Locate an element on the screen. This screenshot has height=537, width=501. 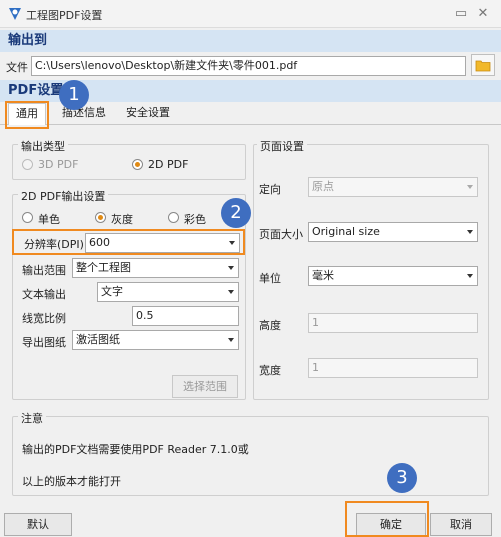
radio-mono-label: 单色 is located at coordinates (49, 219).